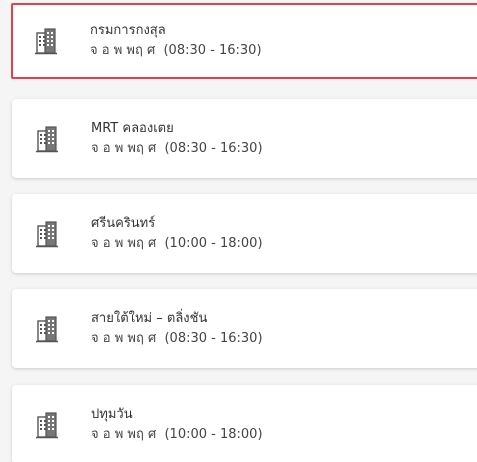 The height and width of the screenshot is (462, 477). What do you see at coordinates (123, 223) in the screenshot?
I see `branch-name: ศรีนครินทร์` at bounding box center [123, 223].